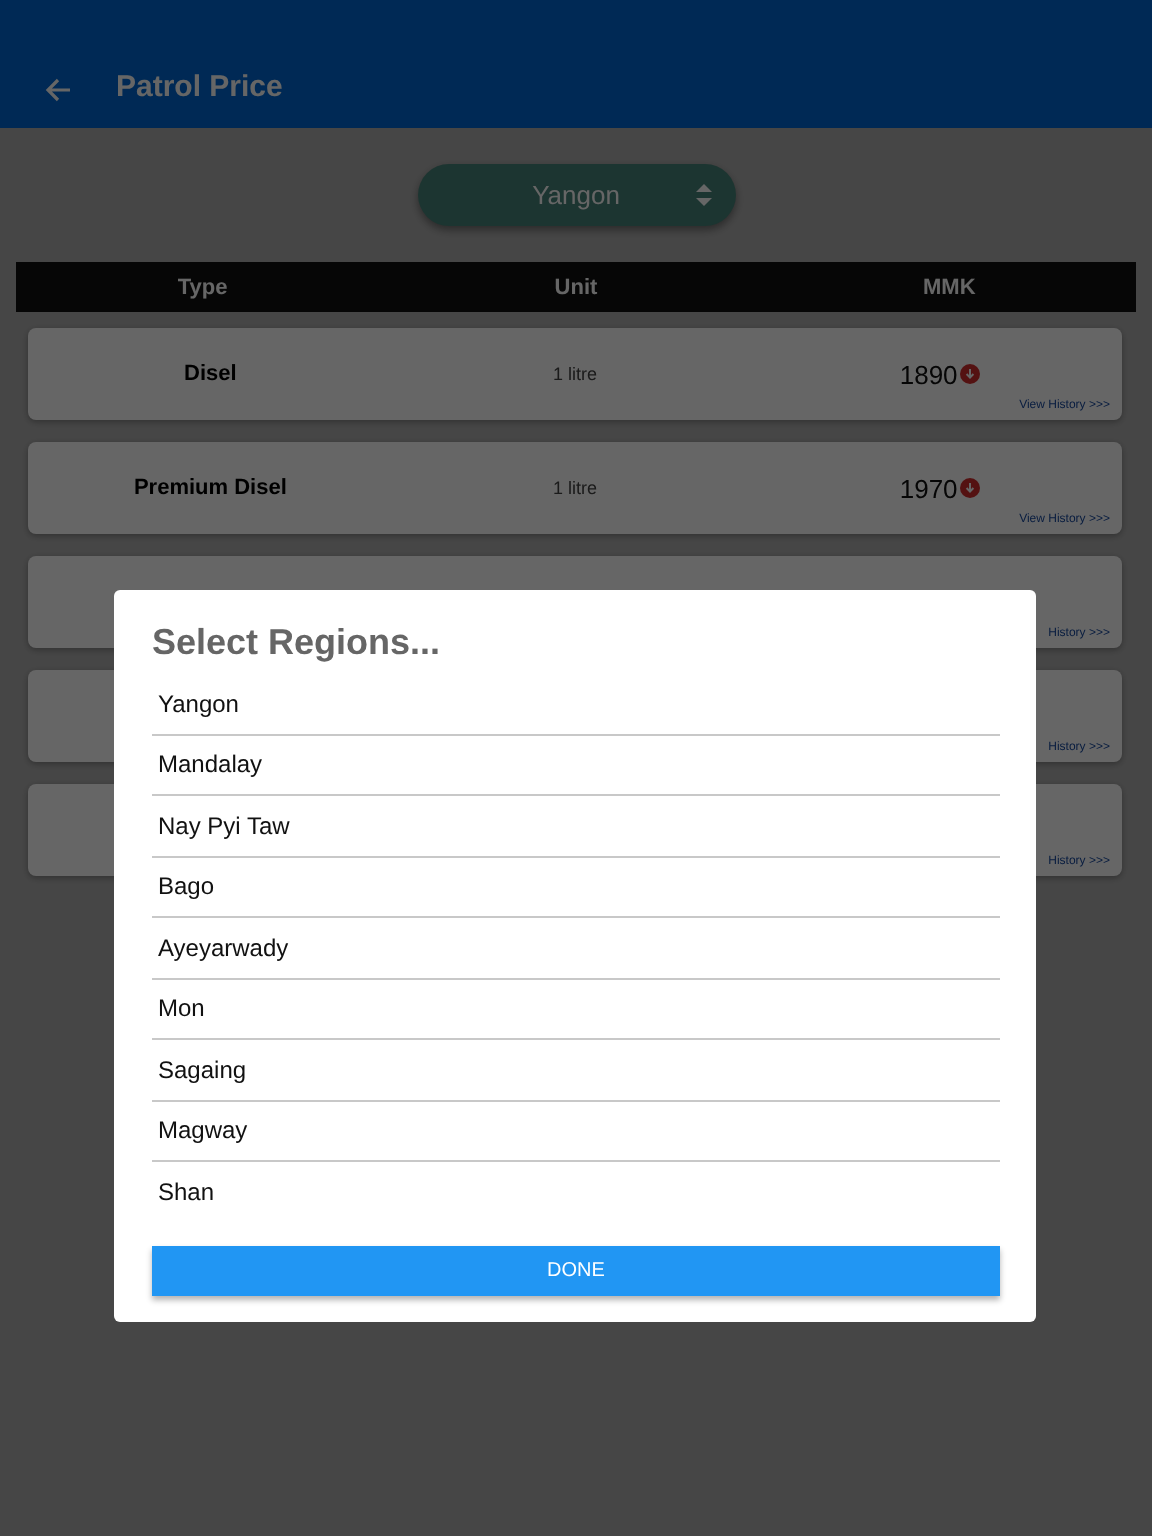 The image size is (1152, 1536). What do you see at coordinates (58, 90) in the screenshot?
I see `back-icon` at bounding box center [58, 90].